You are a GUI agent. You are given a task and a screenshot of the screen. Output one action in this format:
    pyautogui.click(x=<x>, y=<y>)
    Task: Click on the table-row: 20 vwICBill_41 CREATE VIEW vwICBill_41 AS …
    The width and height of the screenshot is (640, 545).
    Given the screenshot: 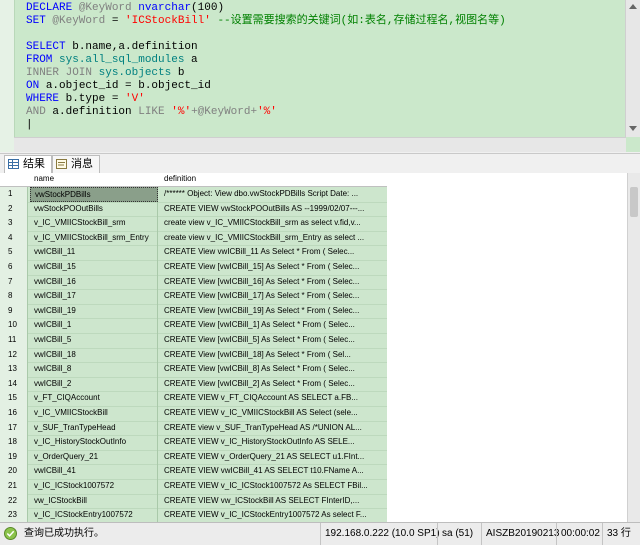 What is the action you would take?
    pyautogui.click(x=193, y=472)
    